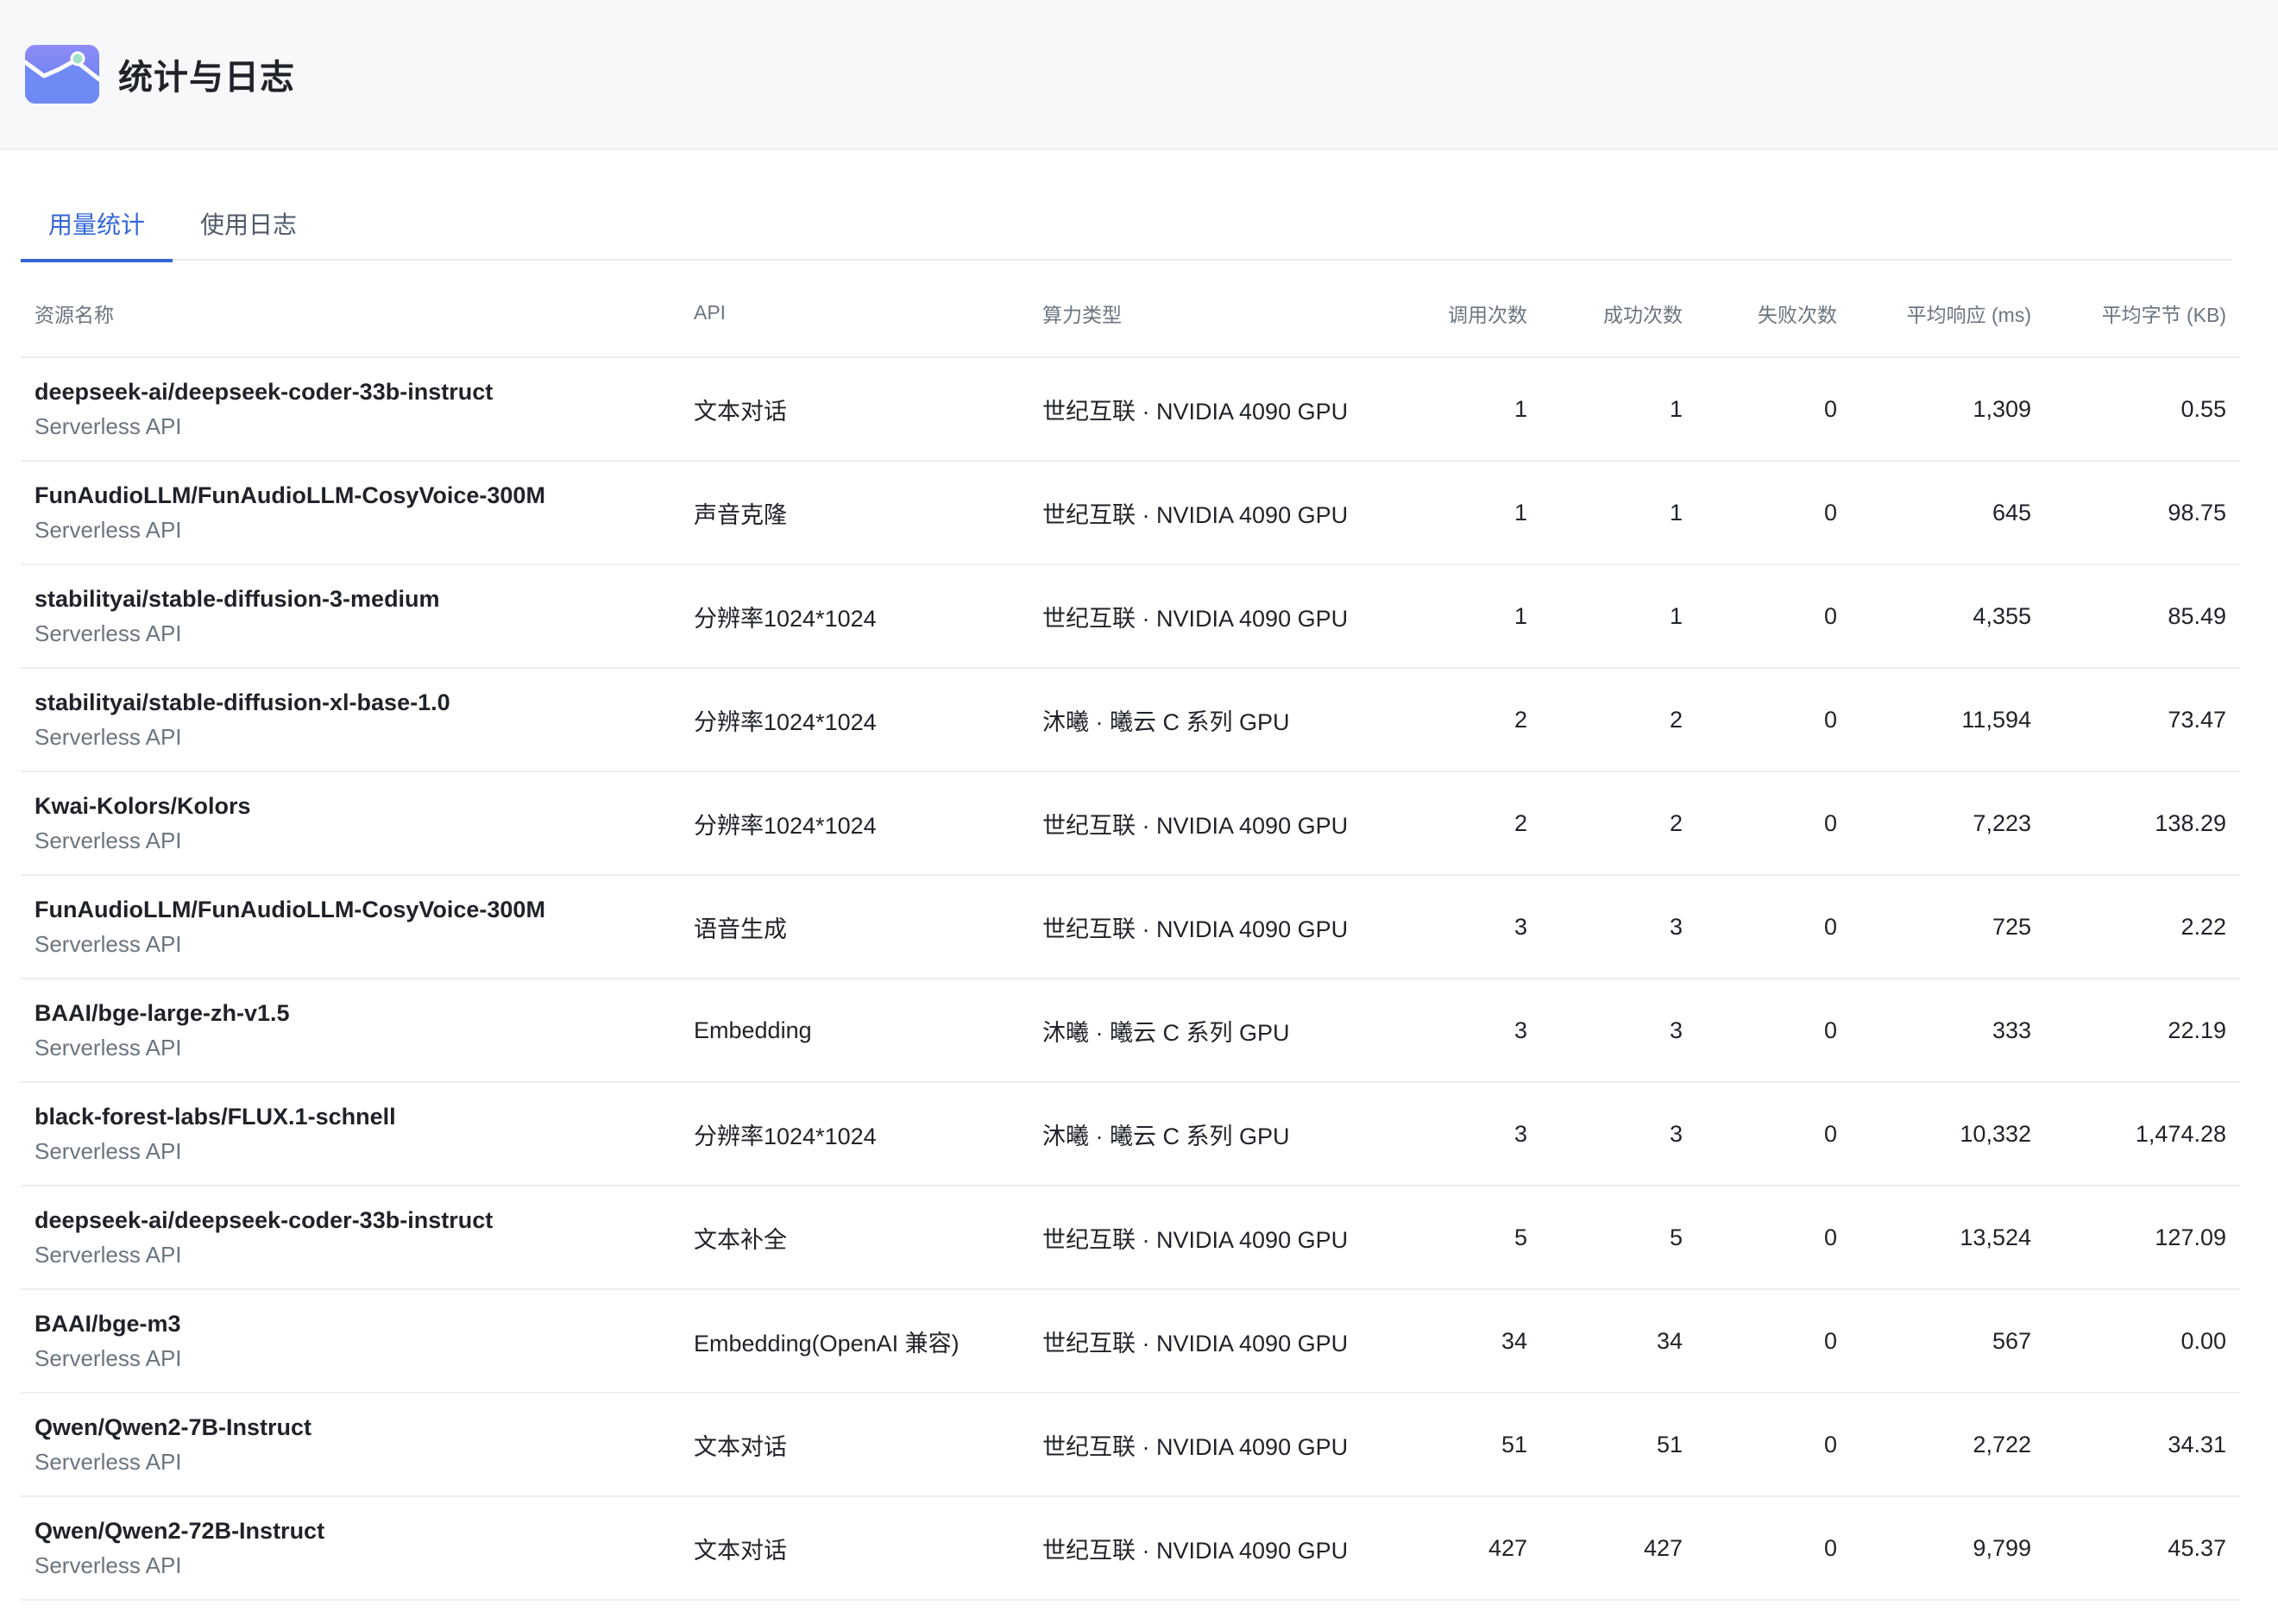 This screenshot has height=1624, width=2278. Describe the element at coordinates (350, 1031) in the screenshot. I see `cell-resource: BAAI/bge-large-zh-v1.5 Serverless API` at that location.